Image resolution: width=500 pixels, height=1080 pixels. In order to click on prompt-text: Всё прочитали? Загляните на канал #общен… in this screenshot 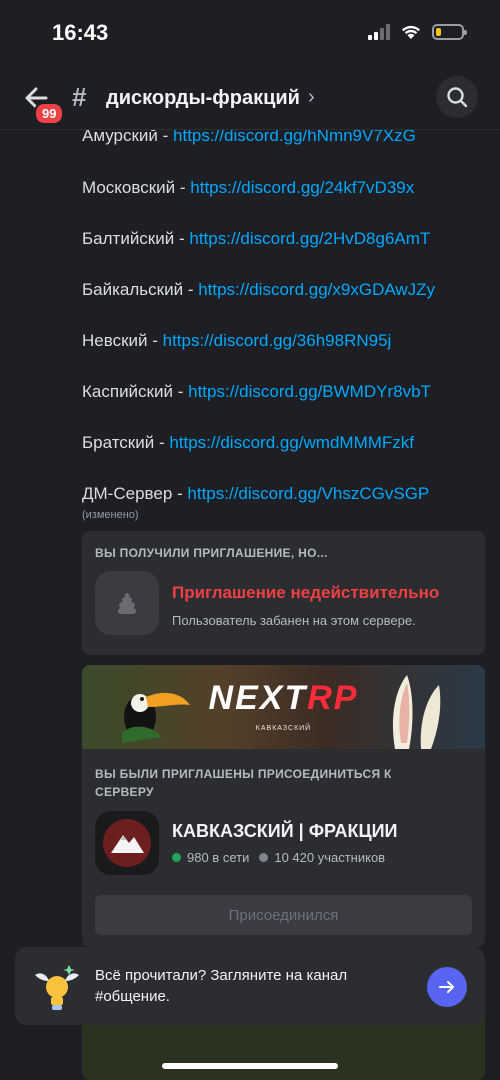, I will do `click(221, 986)`.